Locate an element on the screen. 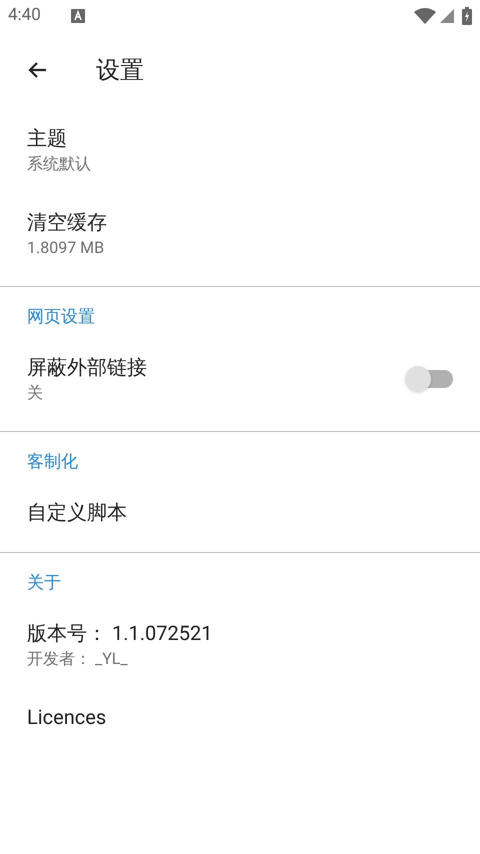 This screenshot has width=480, height=854. section-header: 关于 is located at coordinates (44, 583).